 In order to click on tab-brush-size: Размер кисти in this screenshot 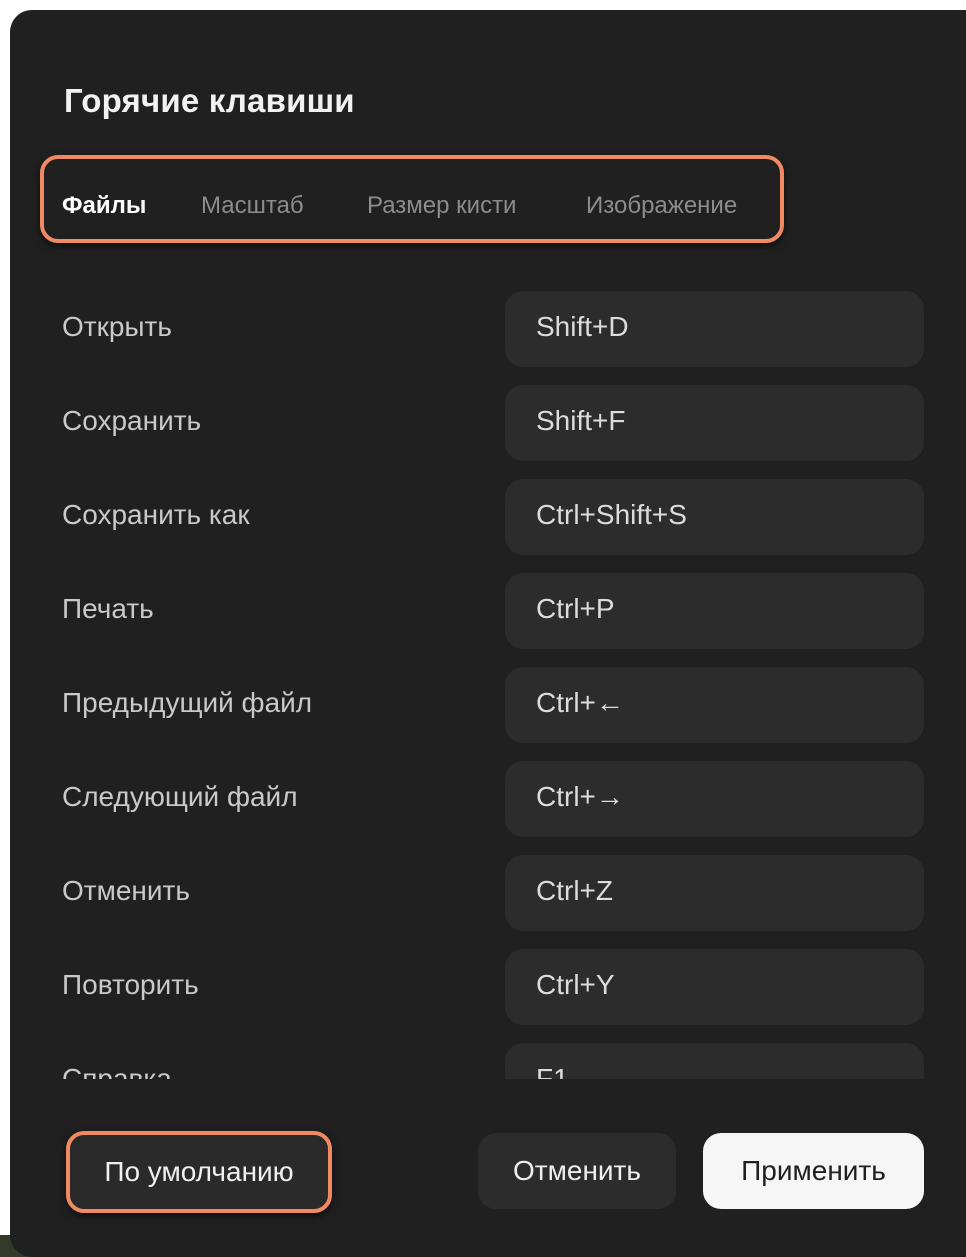, I will do `click(441, 206)`.